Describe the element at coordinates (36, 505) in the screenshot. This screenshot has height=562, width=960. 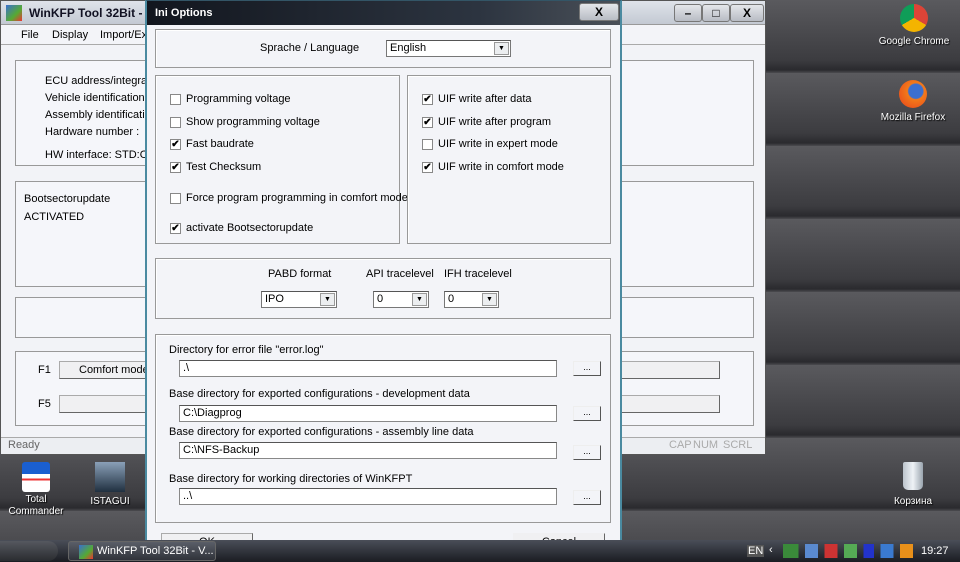
I see `total-commander-label: Total Commander` at that location.